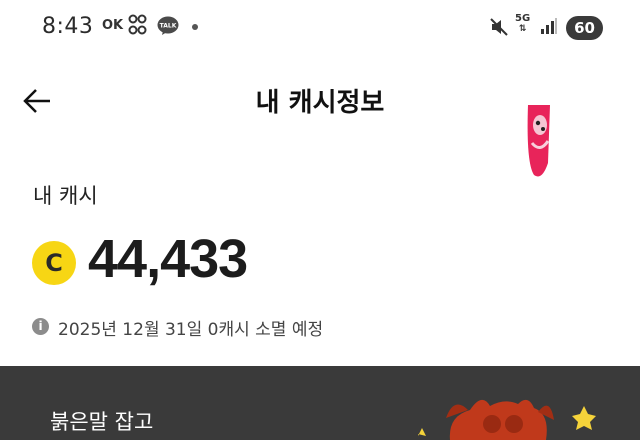 The image size is (640, 440). What do you see at coordinates (40, 326) in the screenshot?
I see `info-icon: i` at bounding box center [40, 326].